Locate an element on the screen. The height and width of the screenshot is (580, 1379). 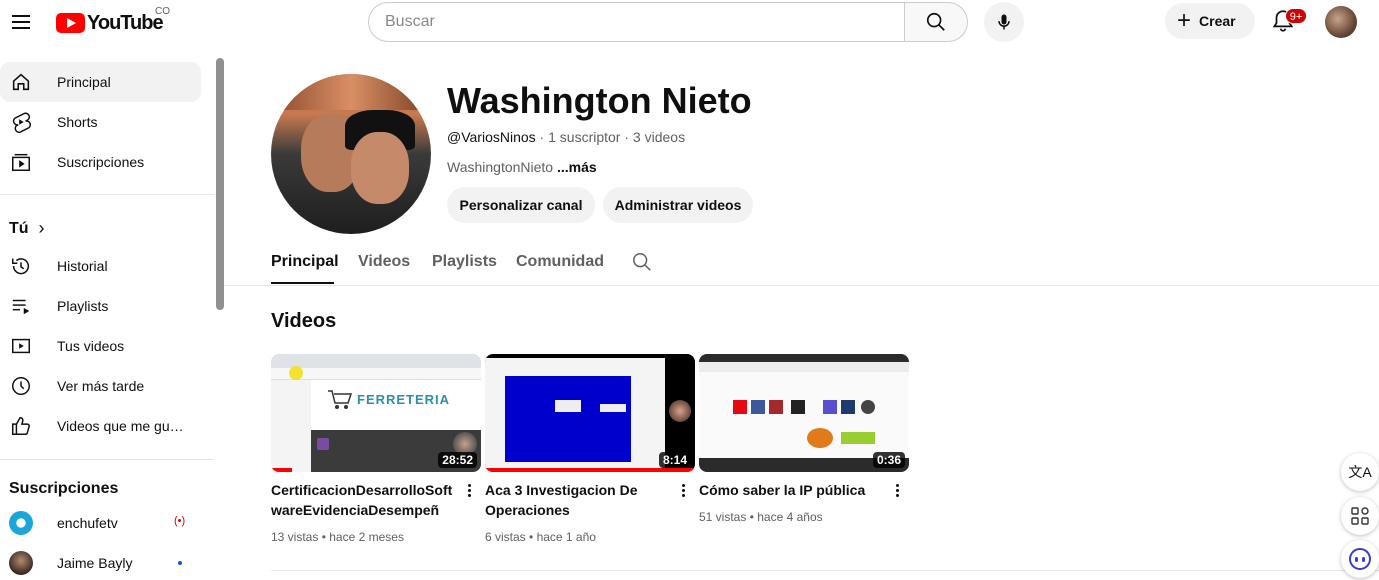
home-icon is located at coordinates (21, 82).